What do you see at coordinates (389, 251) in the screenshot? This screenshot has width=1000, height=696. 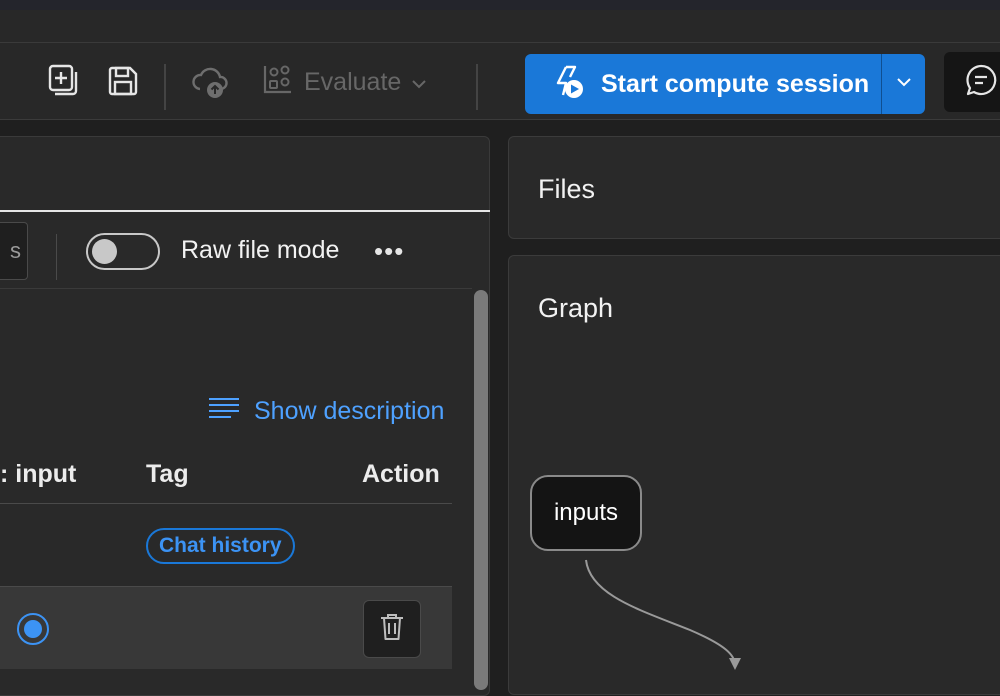 I see `more-options-button: •••` at bounding box center [389, 251].